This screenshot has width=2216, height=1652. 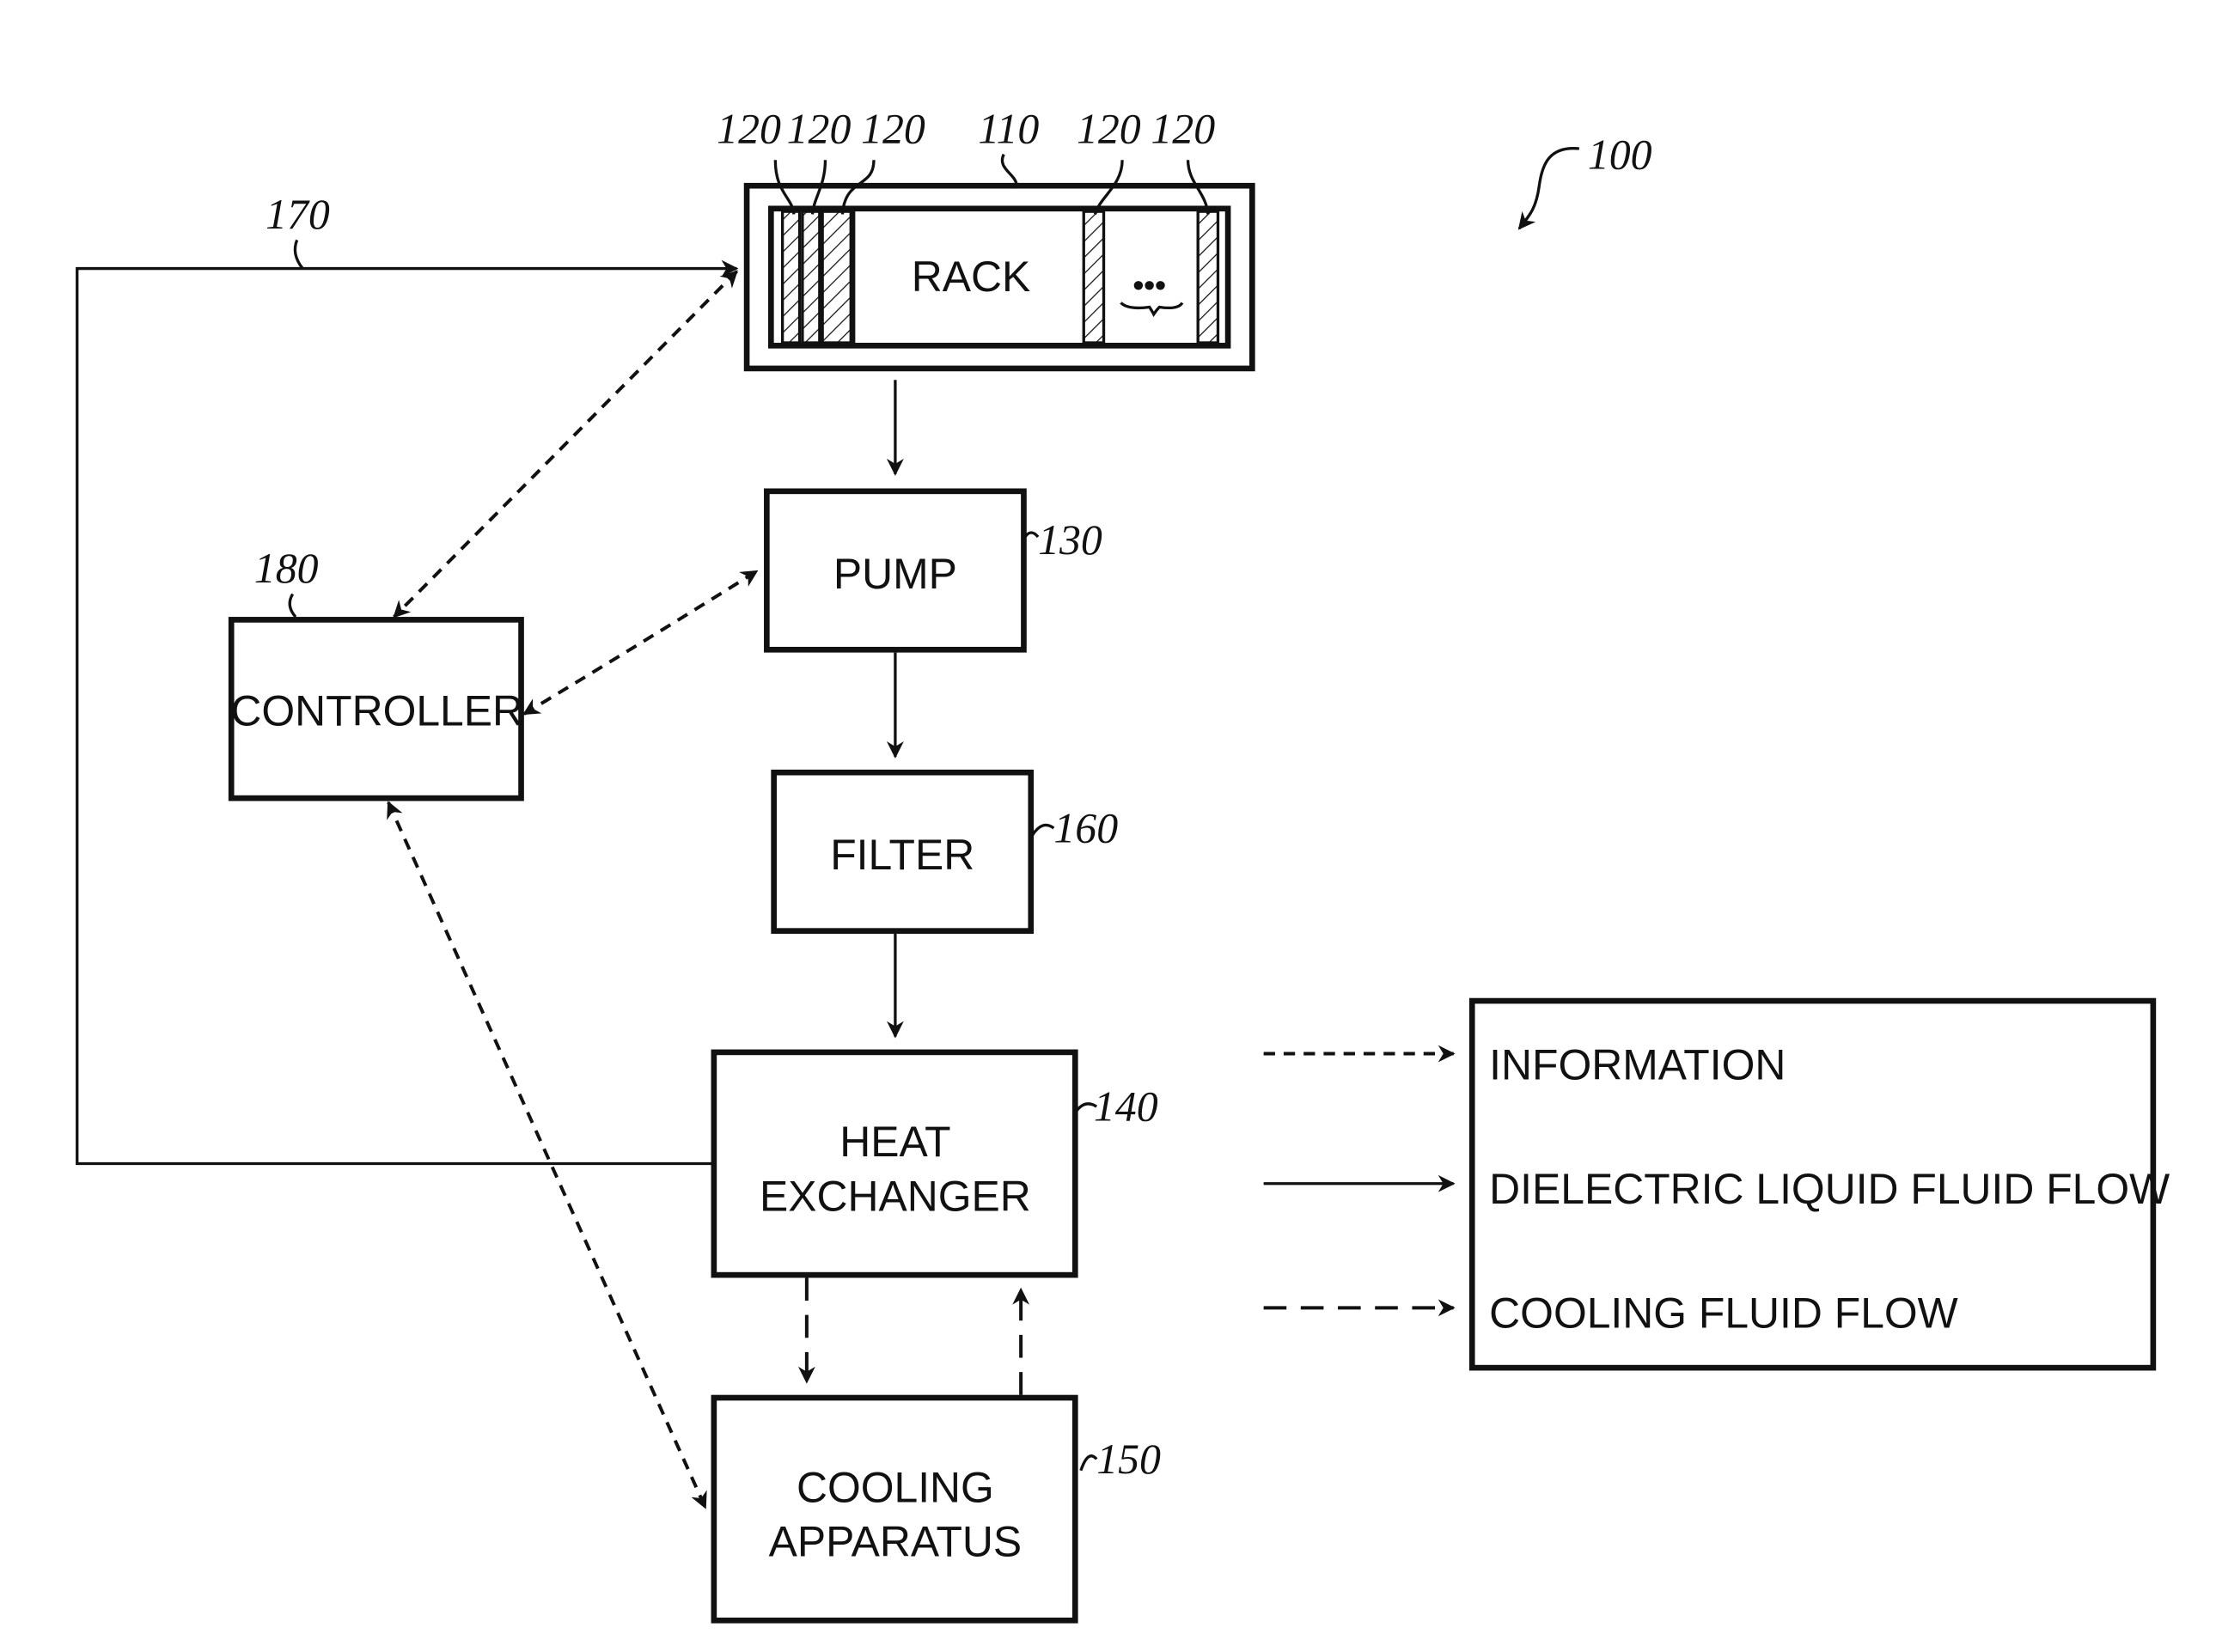 I want to click on pump-ref: 130, so click(x=1070, y=540).